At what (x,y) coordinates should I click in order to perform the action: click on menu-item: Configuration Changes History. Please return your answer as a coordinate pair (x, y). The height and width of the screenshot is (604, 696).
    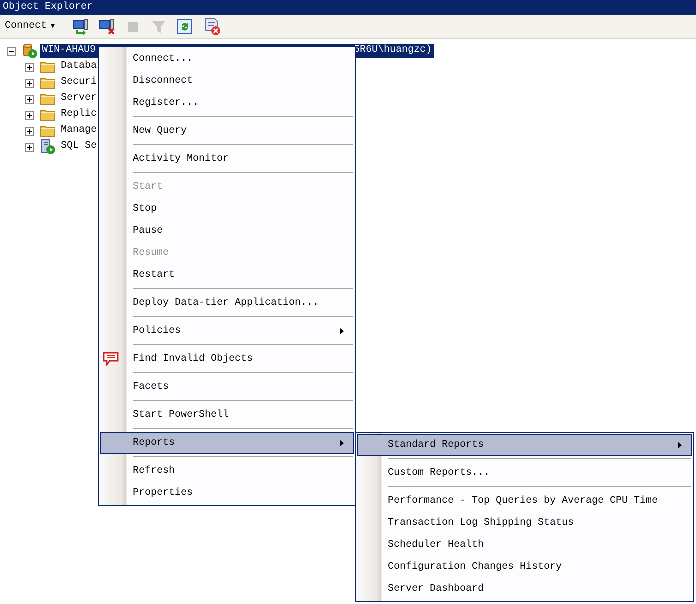
    Looking at the image, I should click on (524, 567).